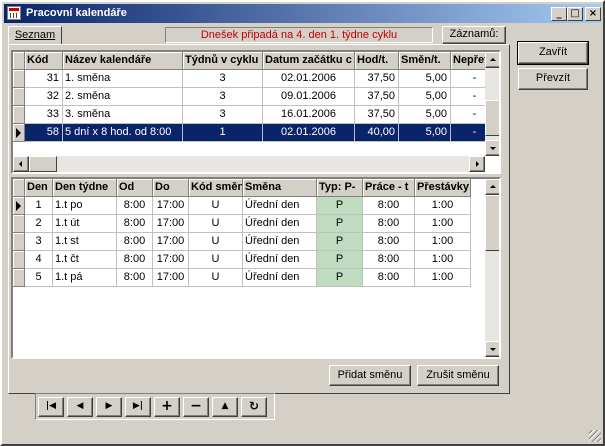  I want to click on table-cell: 58, so click(44, 133).